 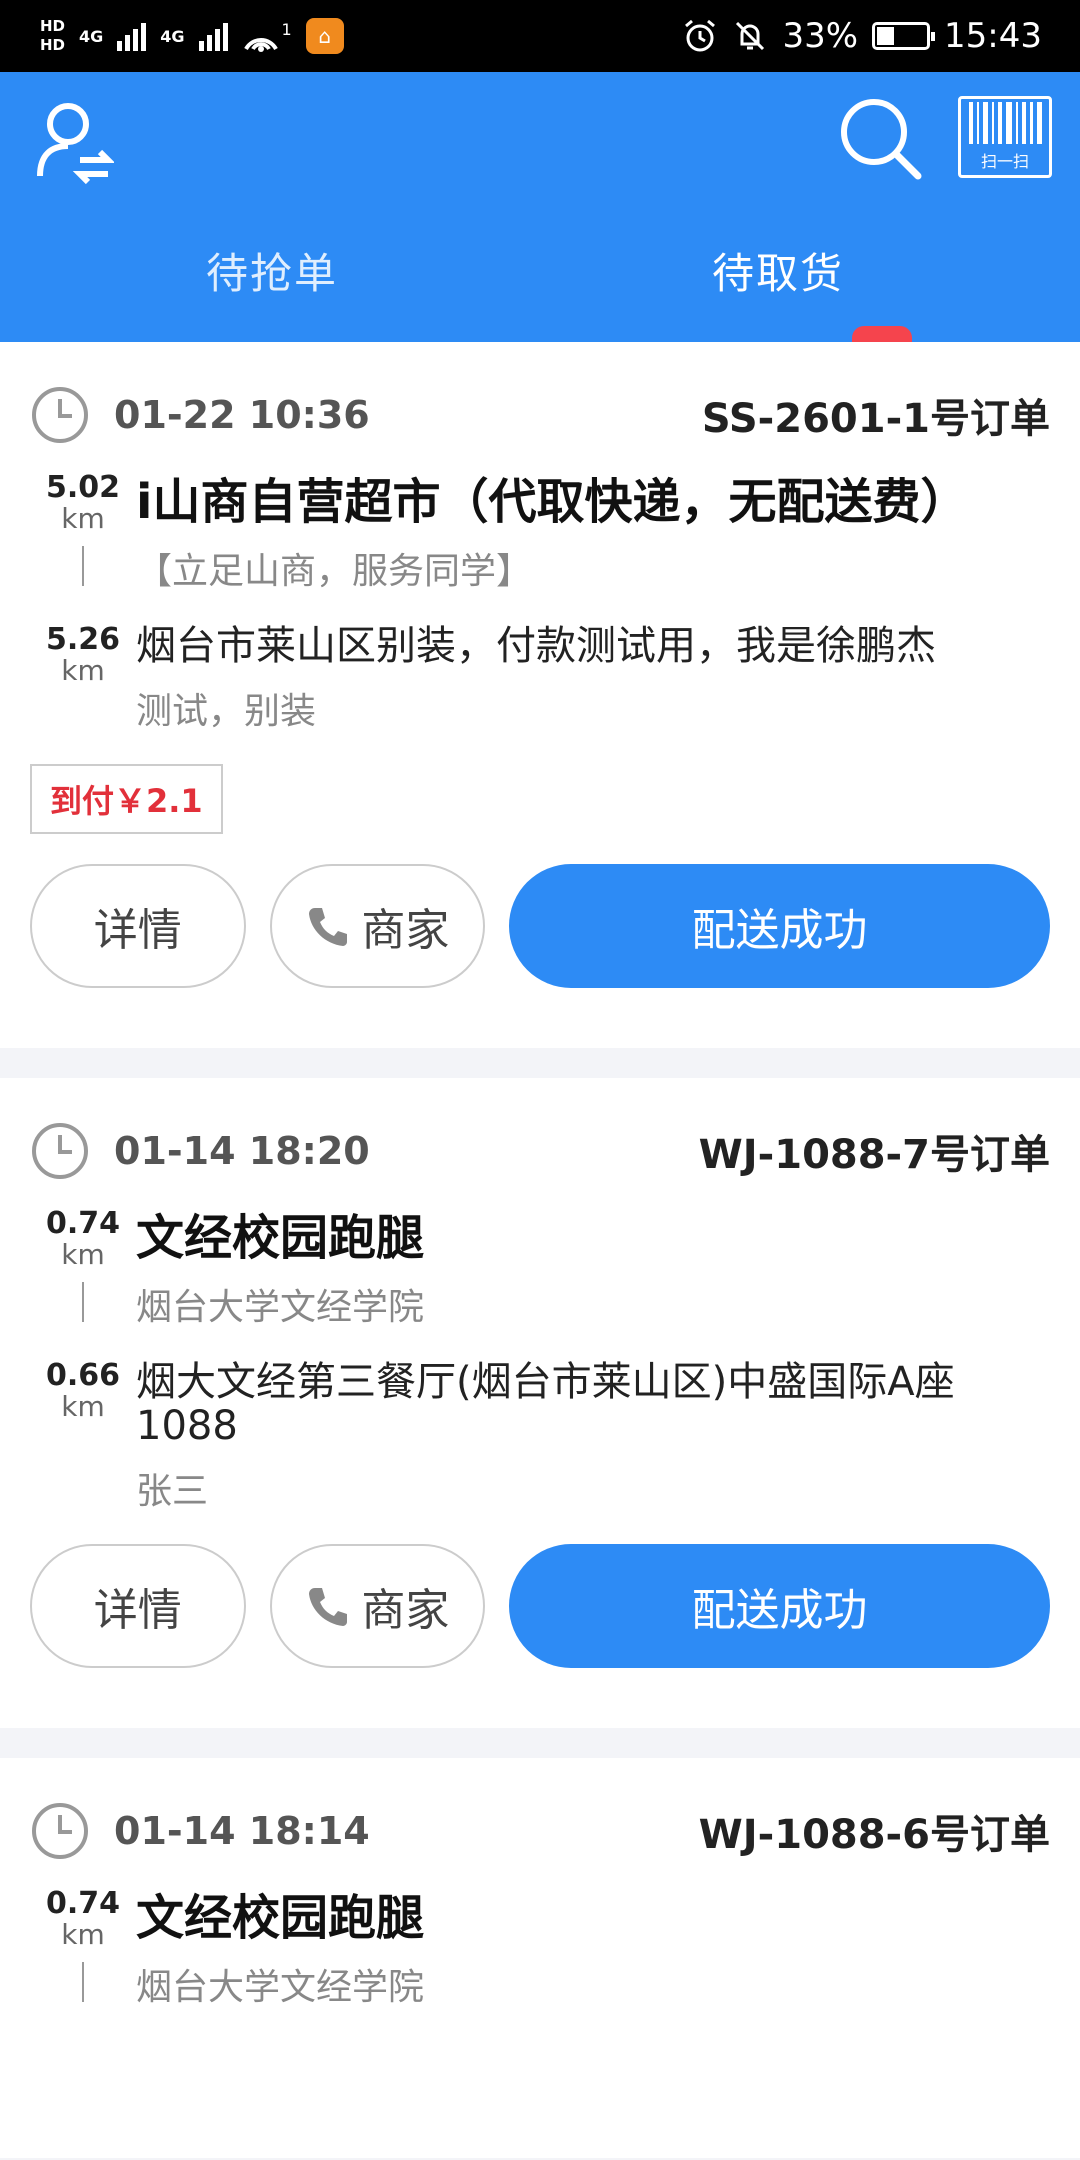 I want to click on shop-slogan: 【立足山商，服务同学】, so click(x=334, y=571).